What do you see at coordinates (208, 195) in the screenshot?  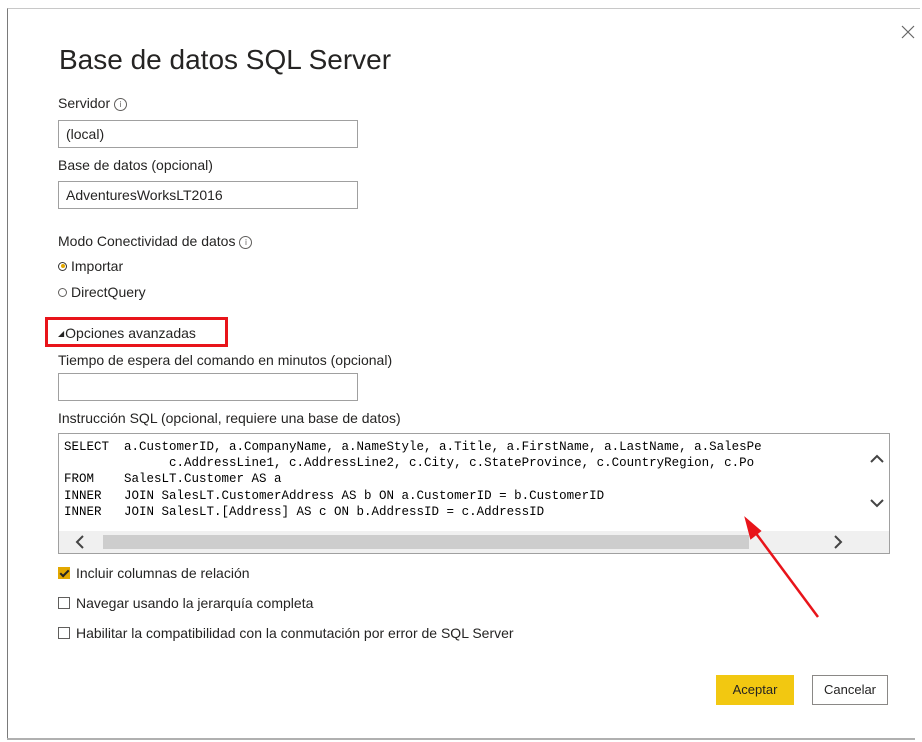 I see `database-input: AdventuresWorksLT2016` at bounding box center [208, 195].